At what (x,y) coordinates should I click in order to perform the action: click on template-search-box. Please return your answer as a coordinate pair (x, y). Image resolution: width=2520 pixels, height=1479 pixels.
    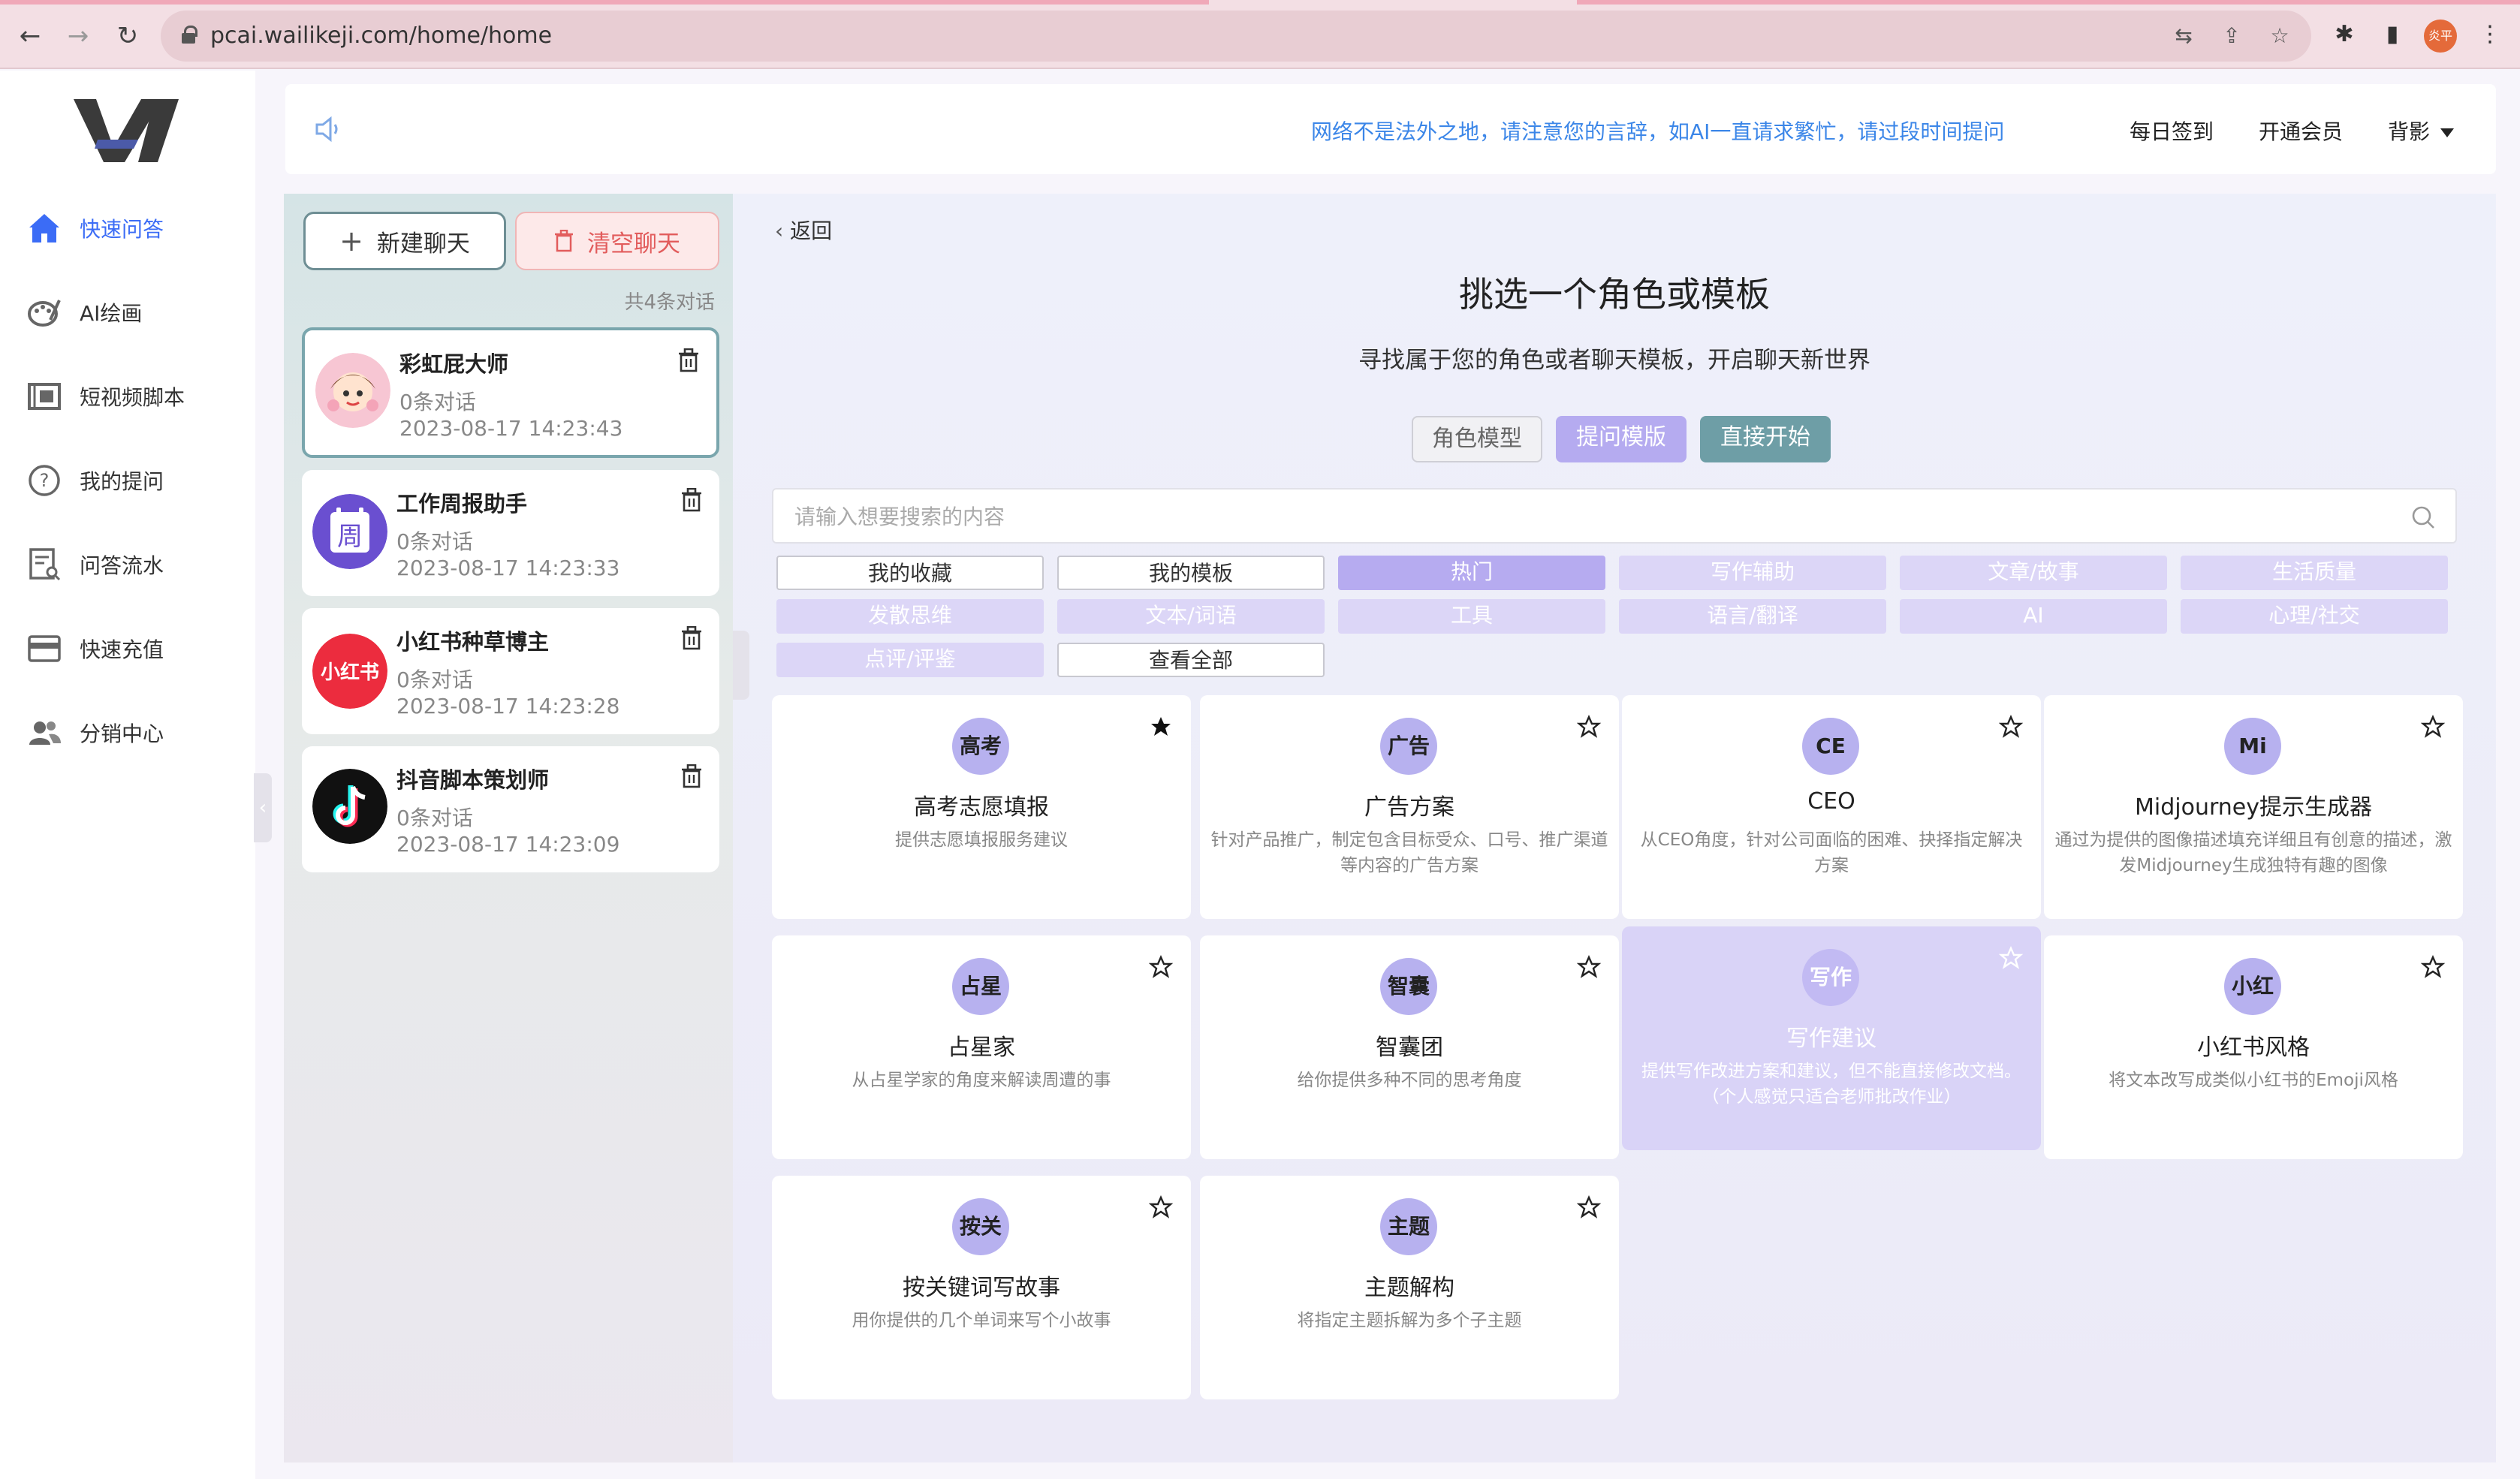
    Looking at the image, I should click on (1614, 516).